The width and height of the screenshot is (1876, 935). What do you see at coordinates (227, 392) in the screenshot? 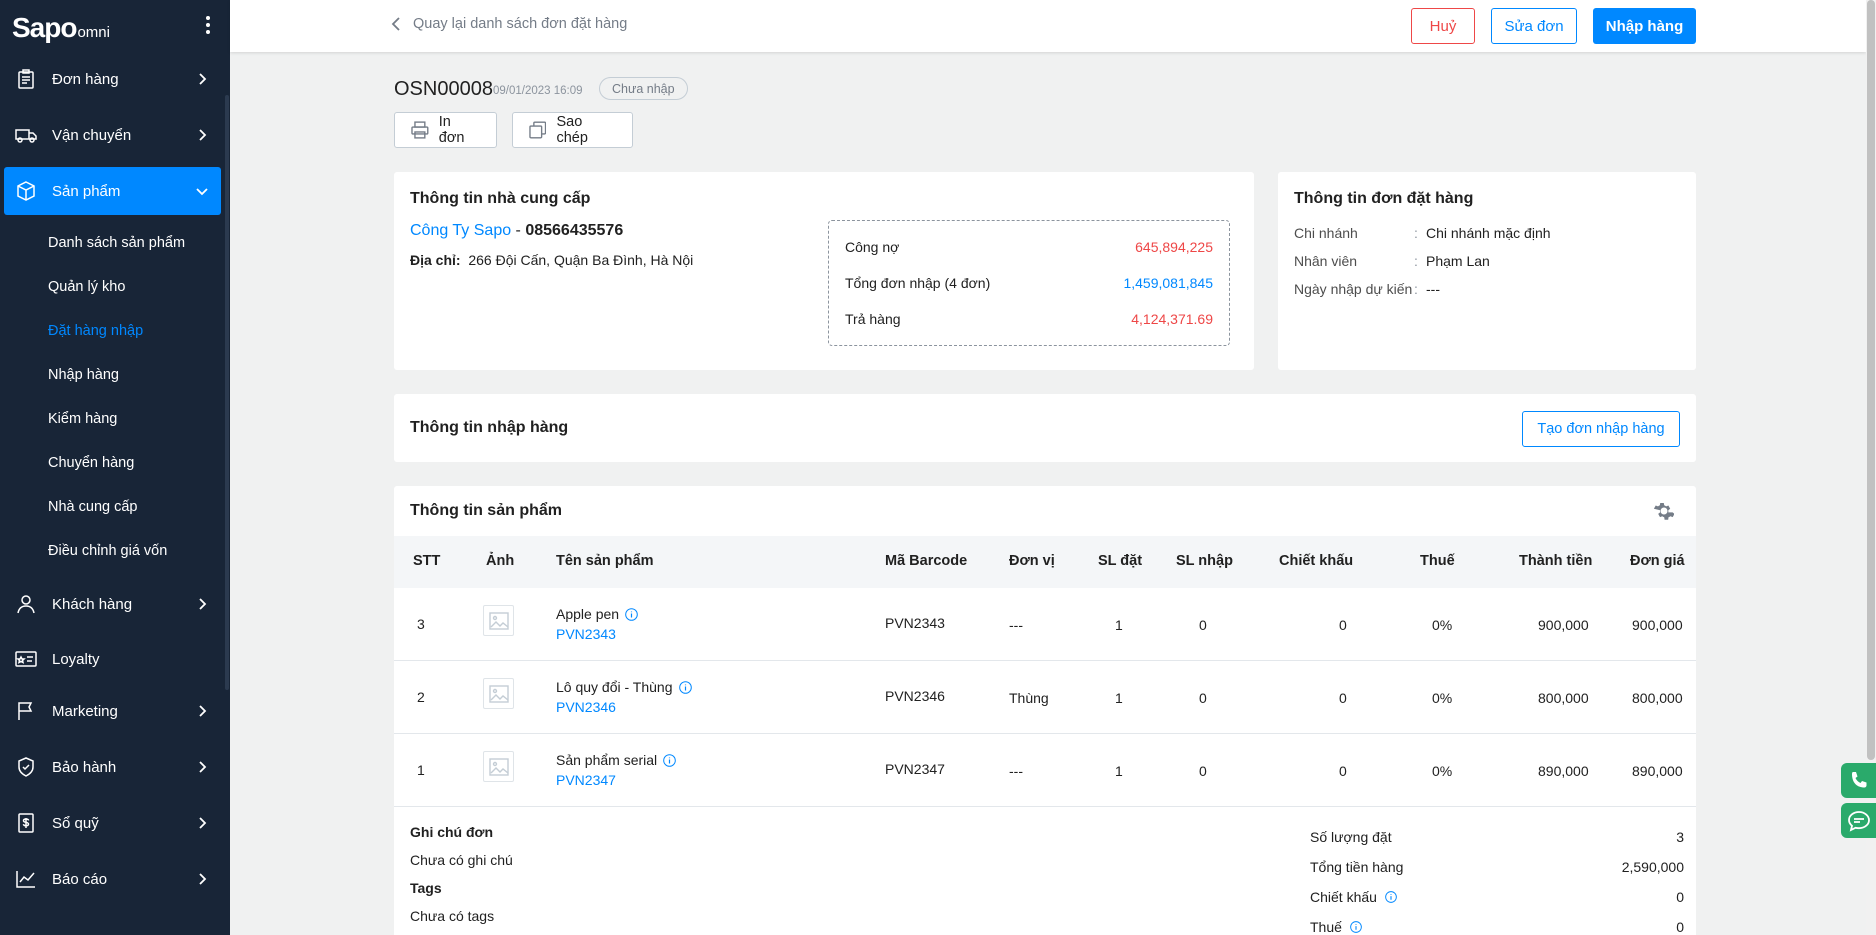
I see `sidebar-scrollbar` at bounding box center [227, 392].